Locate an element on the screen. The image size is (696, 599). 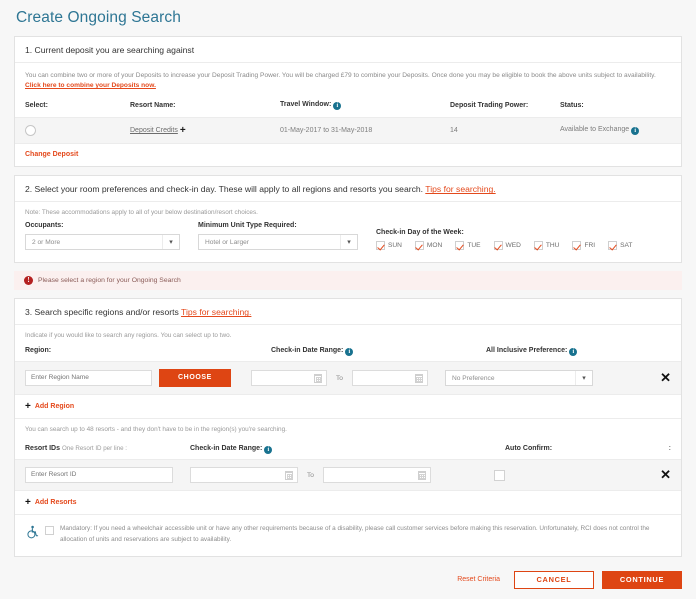
auto-confirm-checkbox is located at coordinates (499, 475).